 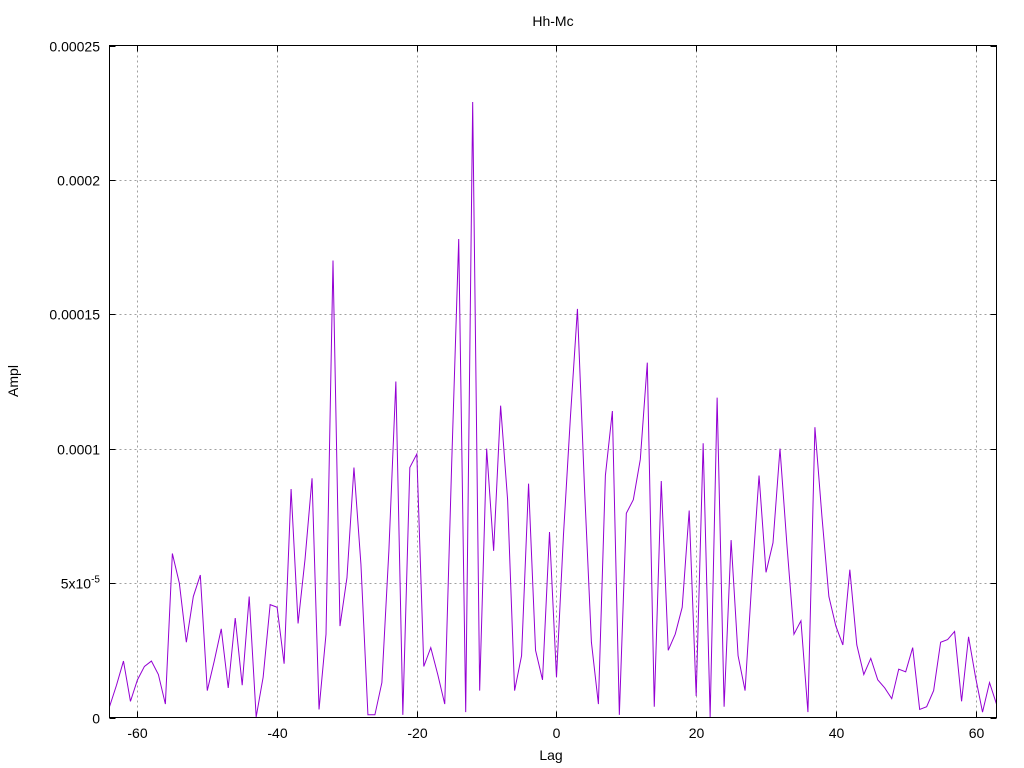 I want to click on y-tick-label-text: 0.0002, so click(x=78, y=181).